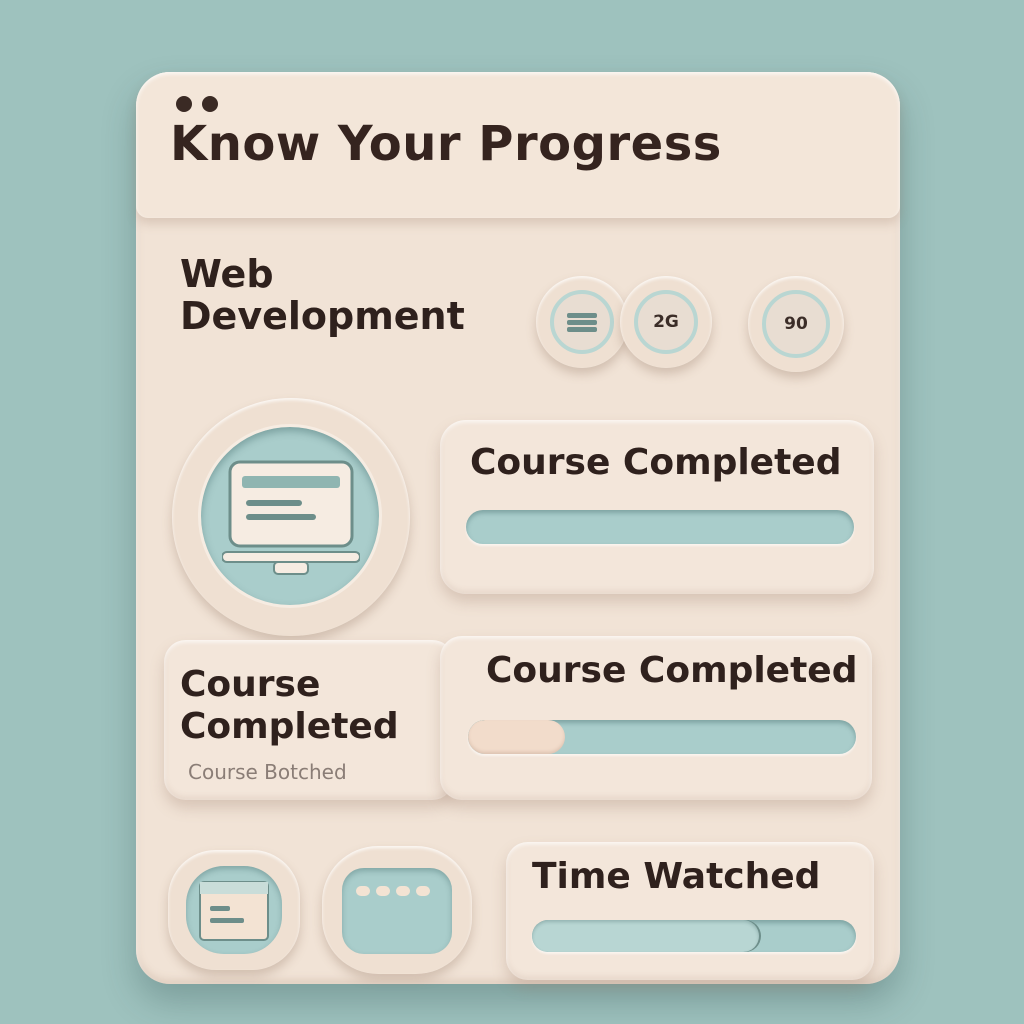 This screenshot has width=1024, height=1024. Describe the element at coordinates (250, 684) in the screenshot. I see `course-completed-title-line1: Course` at that location.